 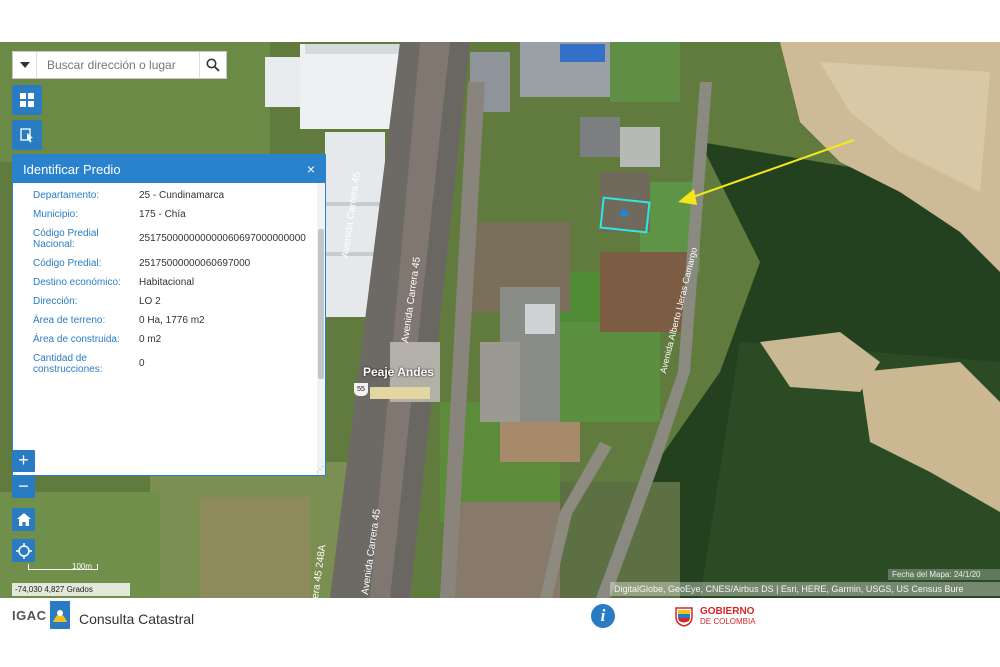 What do you see at coordinates (55, 301) in the screenshot?
I see `attr-label: Dirección:` at bounding box center [55, 301].